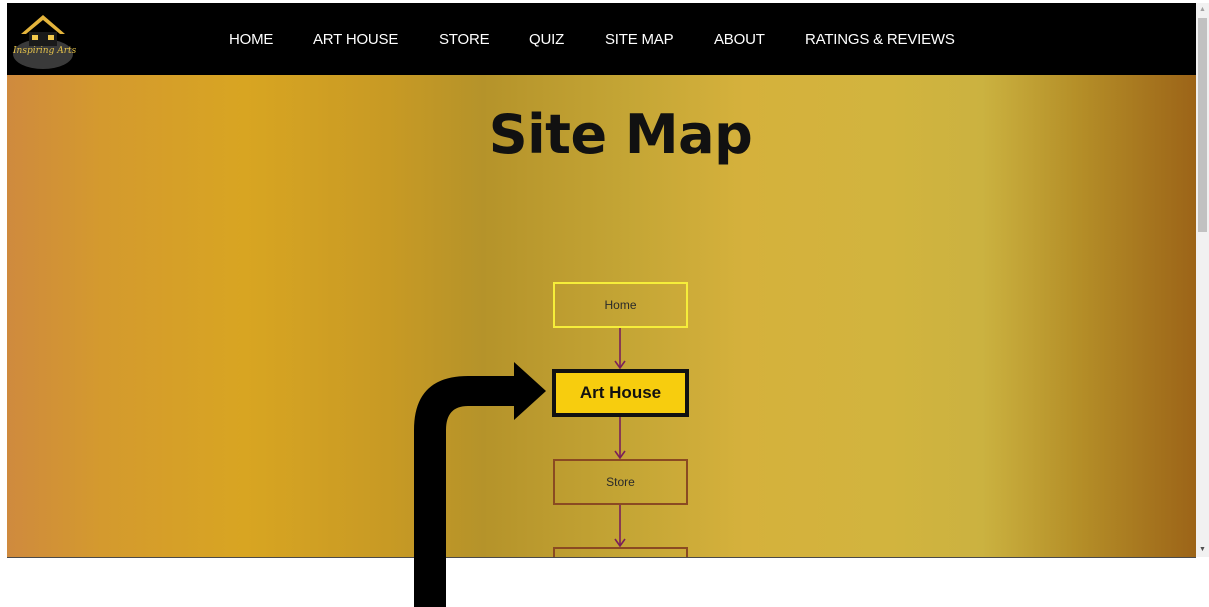  I want to click on vertical-scrollbar: ▲ ▼, so click(1202, 280).